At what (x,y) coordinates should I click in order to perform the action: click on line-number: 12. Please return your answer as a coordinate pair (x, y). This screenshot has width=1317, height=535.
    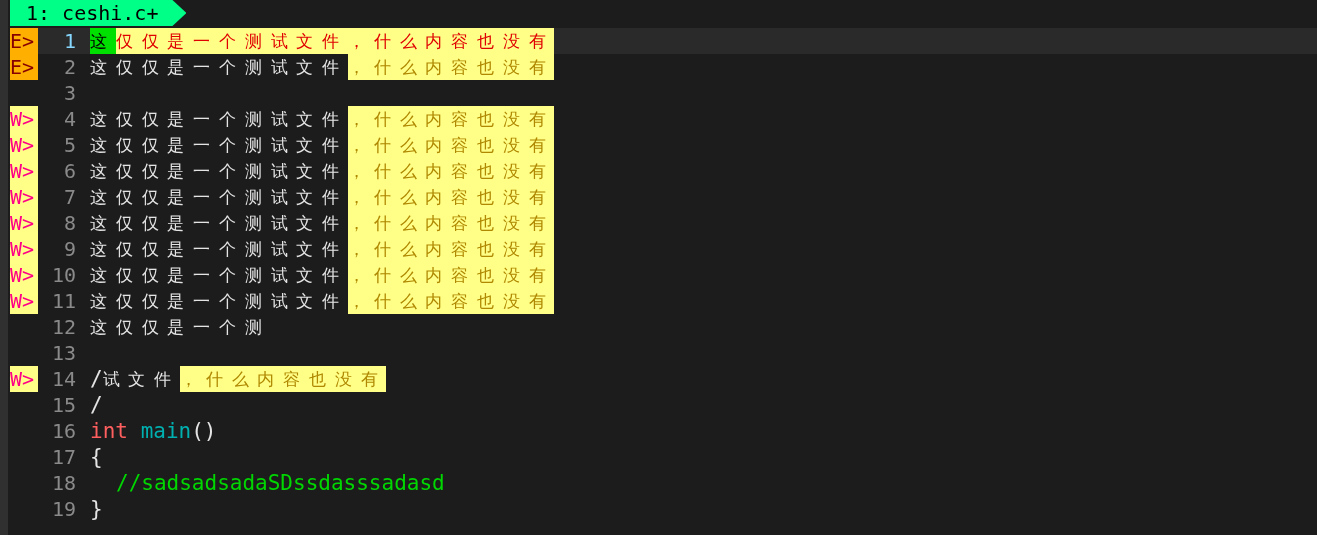
    Looking at the image, I should click on (63, 327).